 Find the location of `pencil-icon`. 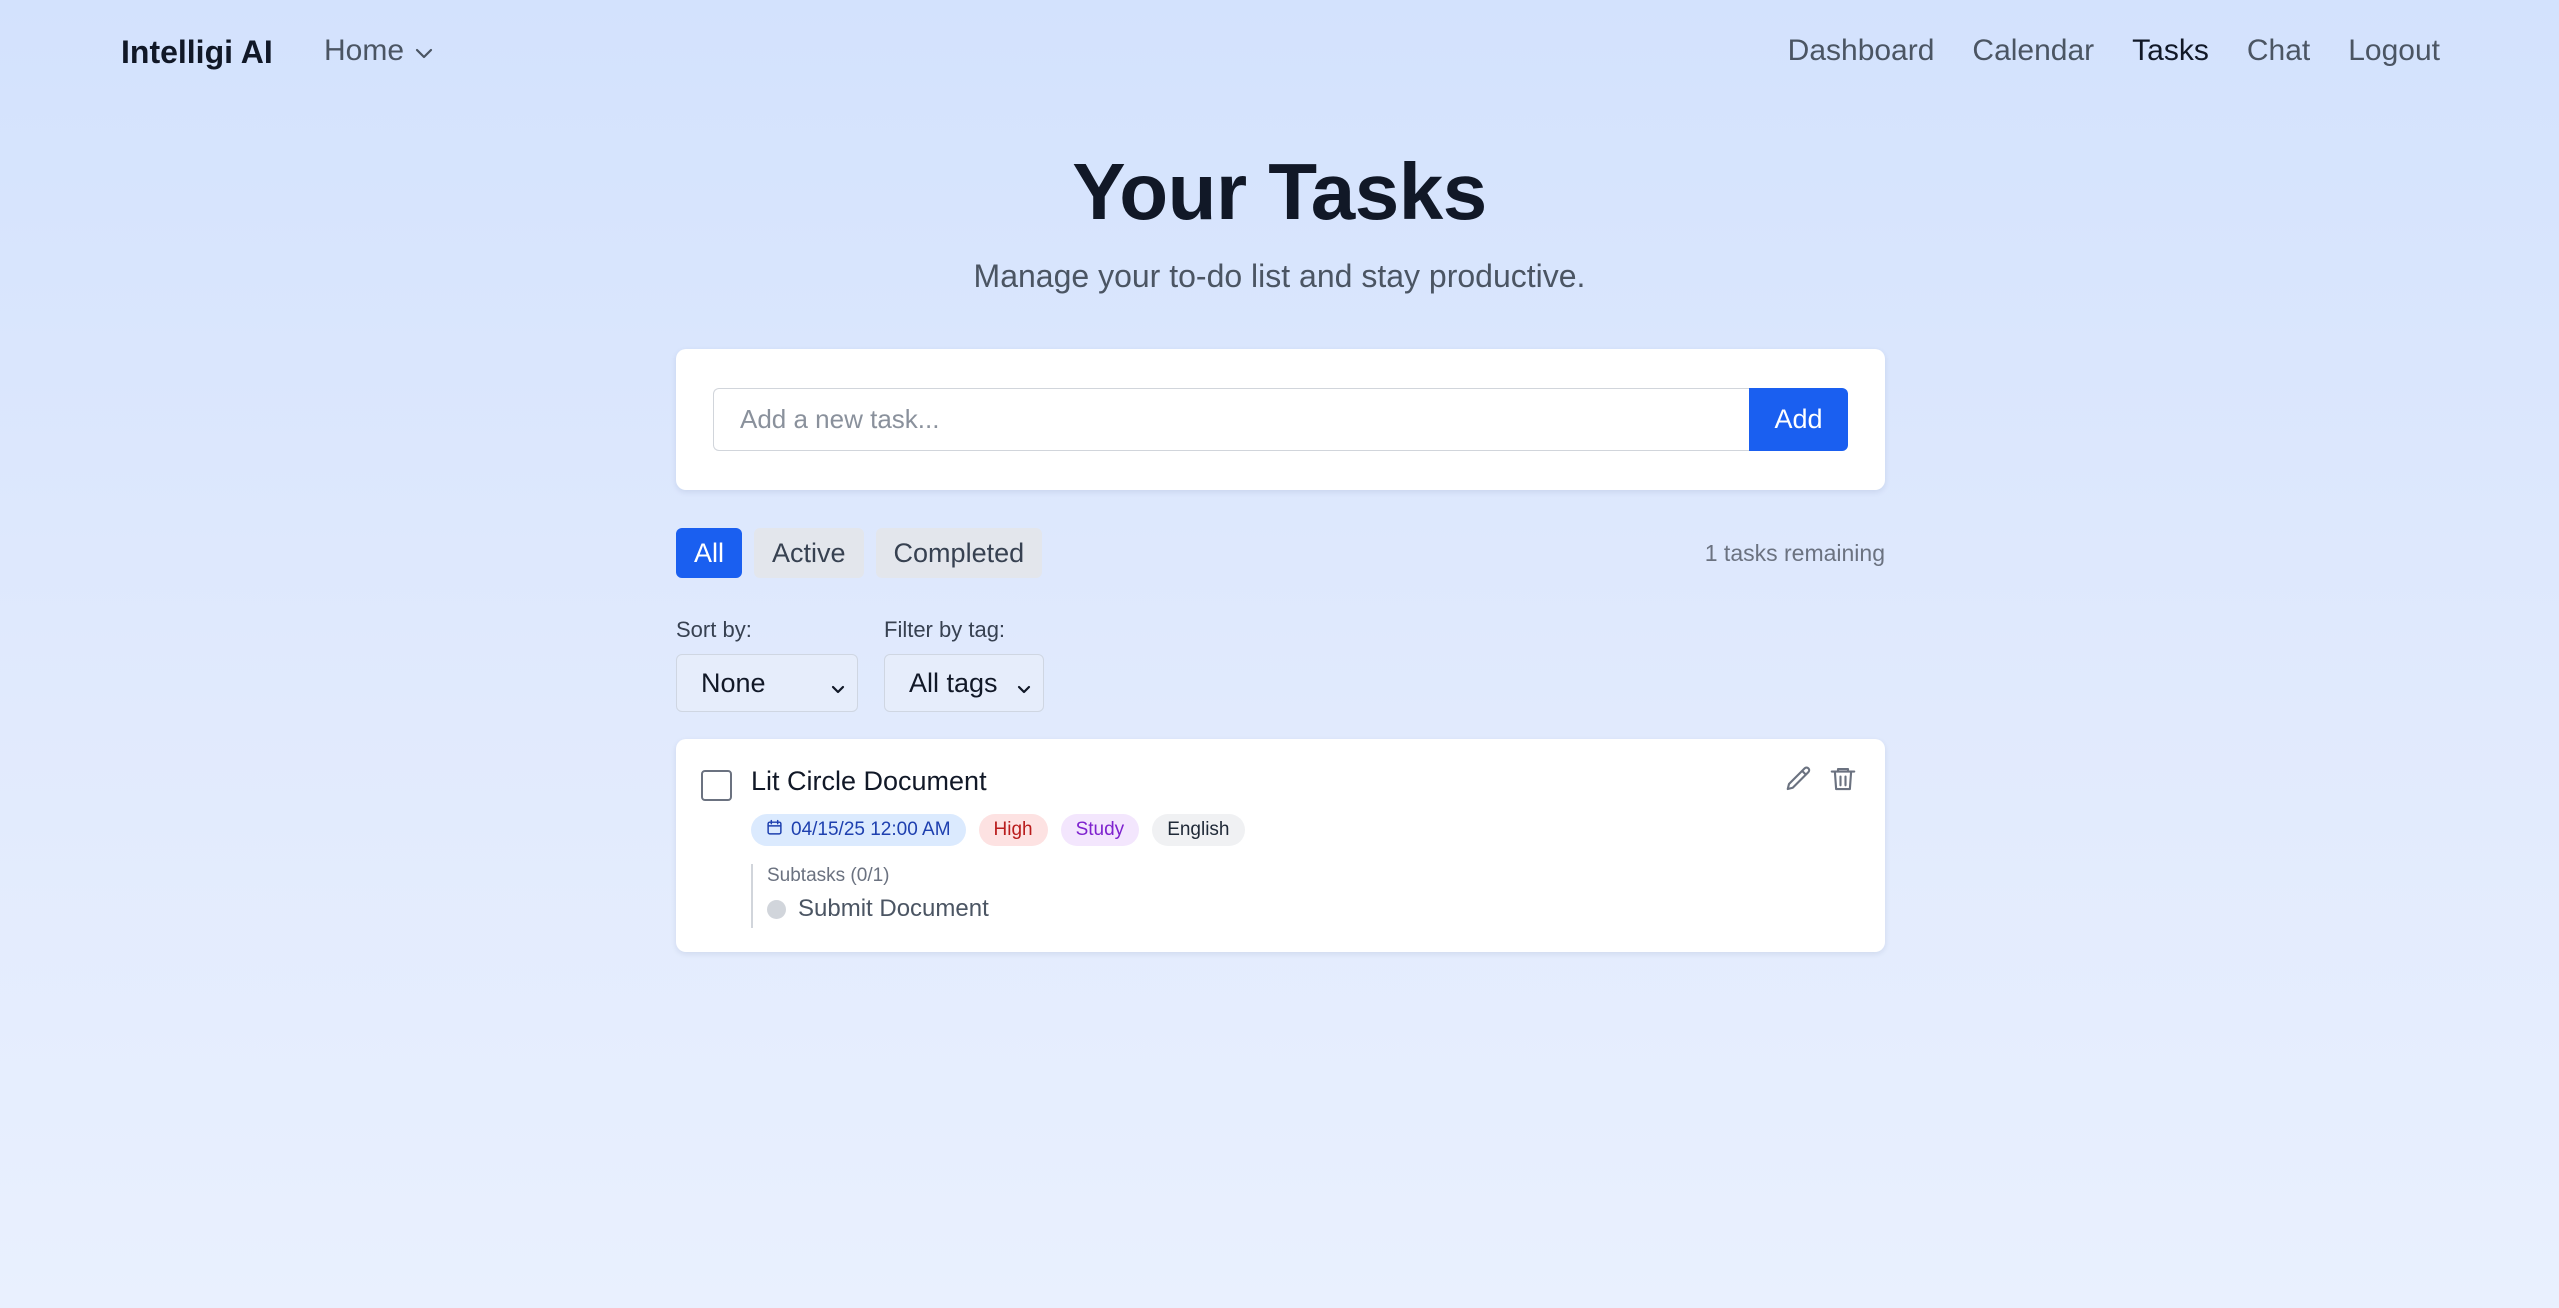

pencil-icon is located at coordinates (1799, 782).